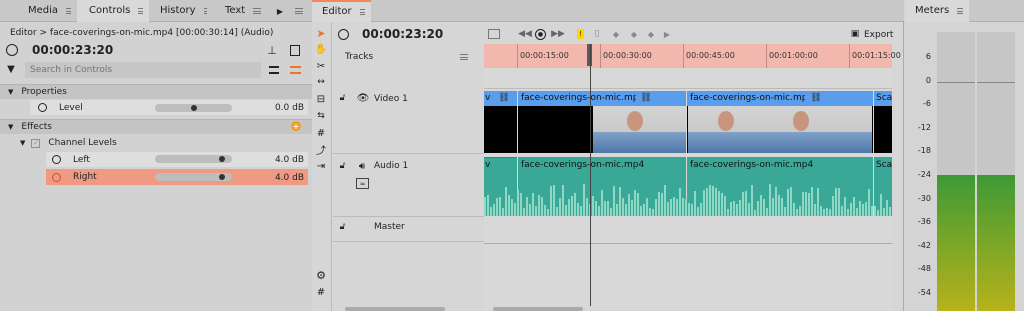 This screenshot has width=1024, height=311. Describe the element at coordinates (635, 121) in the screenshot. I see `person-head` at that location.